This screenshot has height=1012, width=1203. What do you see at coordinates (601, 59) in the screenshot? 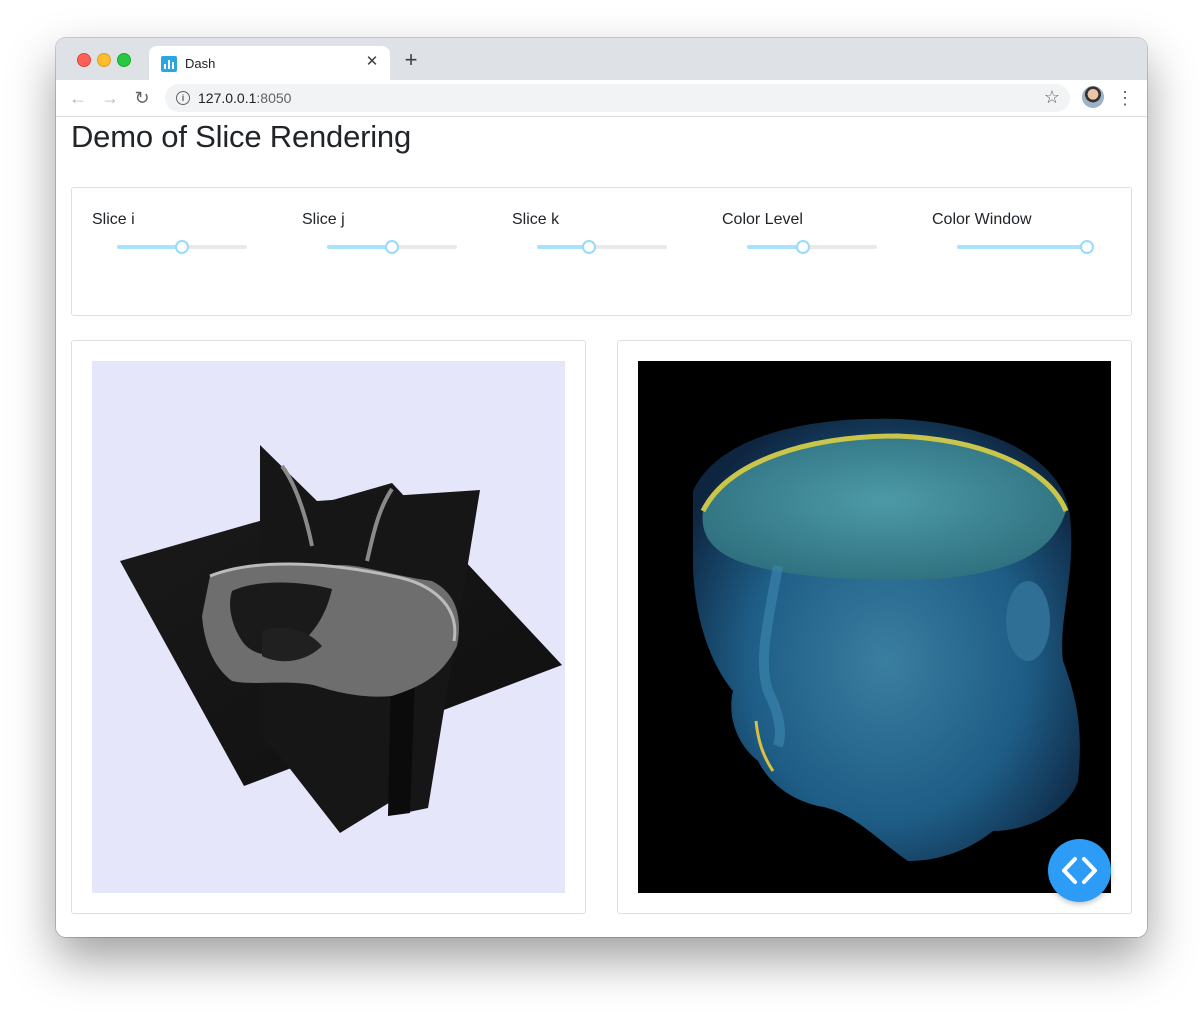
I see `title-bar: Dash ✕ +` at bounding box center [601, 59].